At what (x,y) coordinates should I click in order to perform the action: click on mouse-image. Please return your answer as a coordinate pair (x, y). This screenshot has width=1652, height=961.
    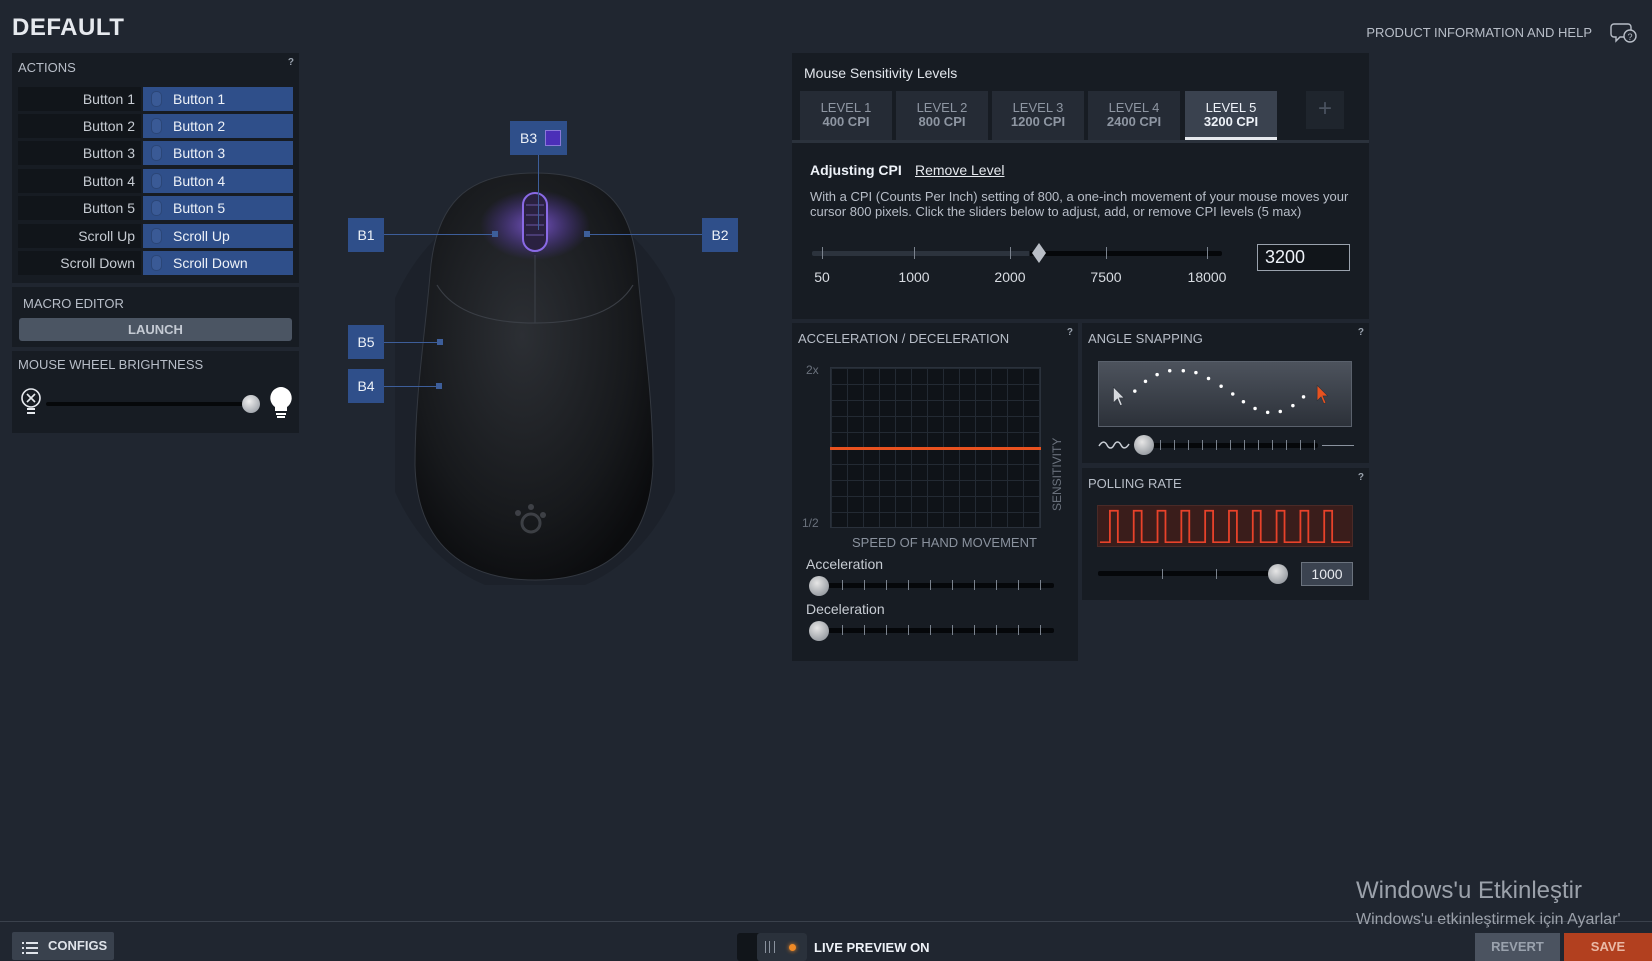
    Looking at the image, I should click on (535, 378).